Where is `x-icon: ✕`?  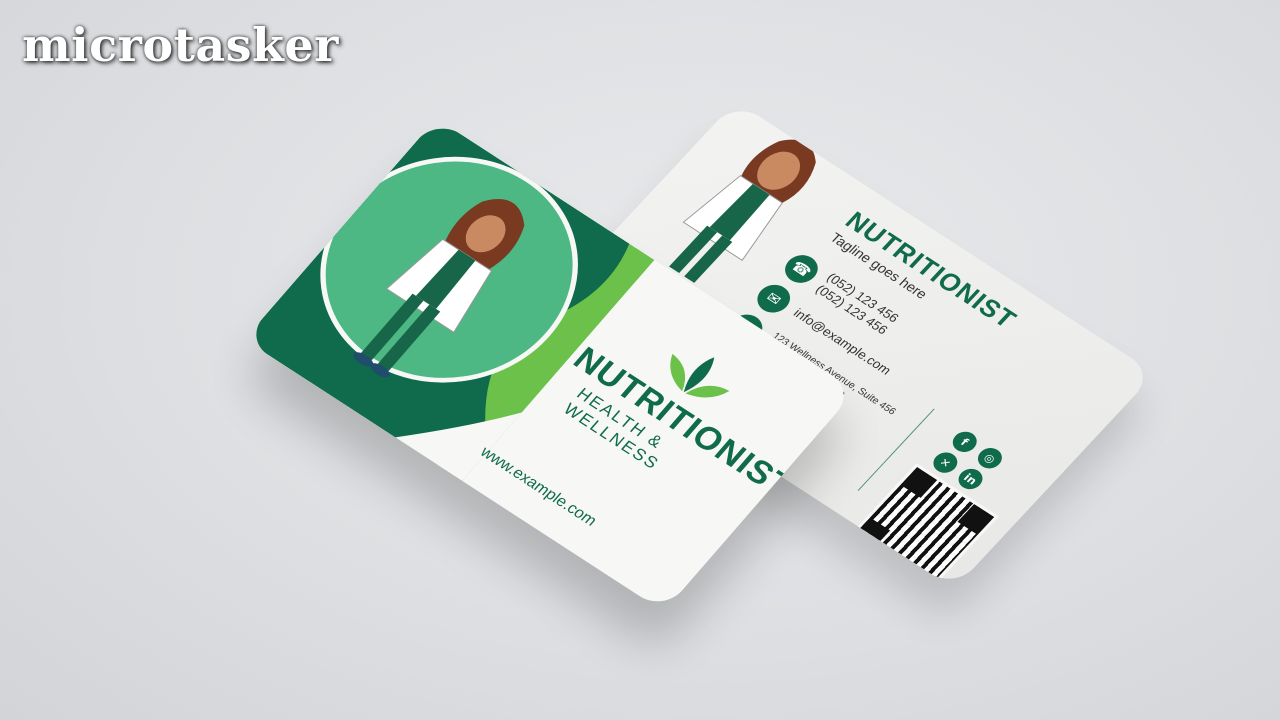 x-icon: ✕ is located at coordinates (945, 462).